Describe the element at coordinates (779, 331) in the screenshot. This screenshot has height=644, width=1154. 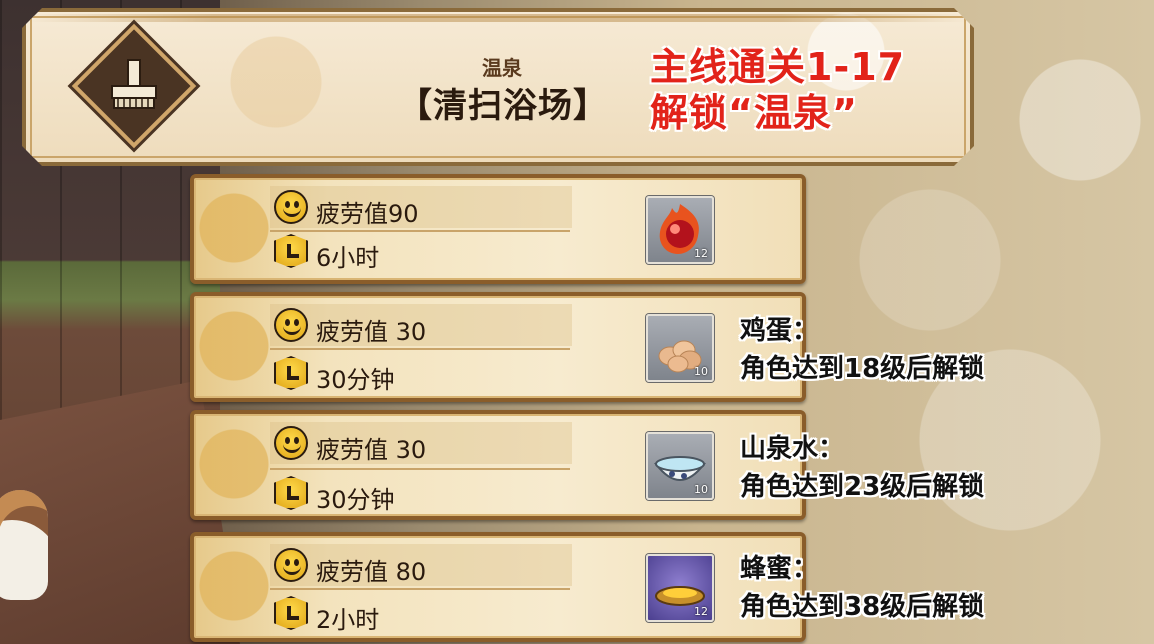
I see `unlock-item-name: 鸡蛋：` at that location.